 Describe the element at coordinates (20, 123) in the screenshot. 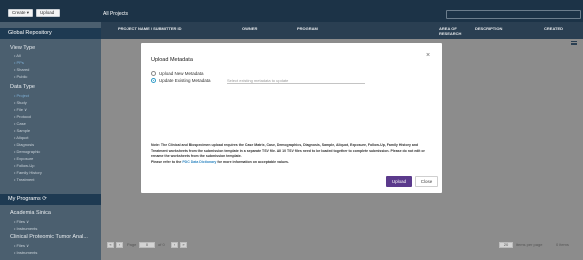

I see `sidebar-item-case: • Case` at that location.